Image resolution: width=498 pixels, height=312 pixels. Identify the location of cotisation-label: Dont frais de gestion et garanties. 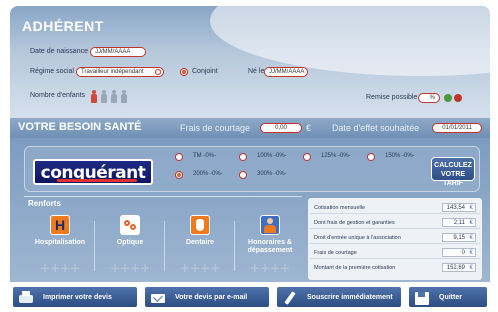
(354, 223).